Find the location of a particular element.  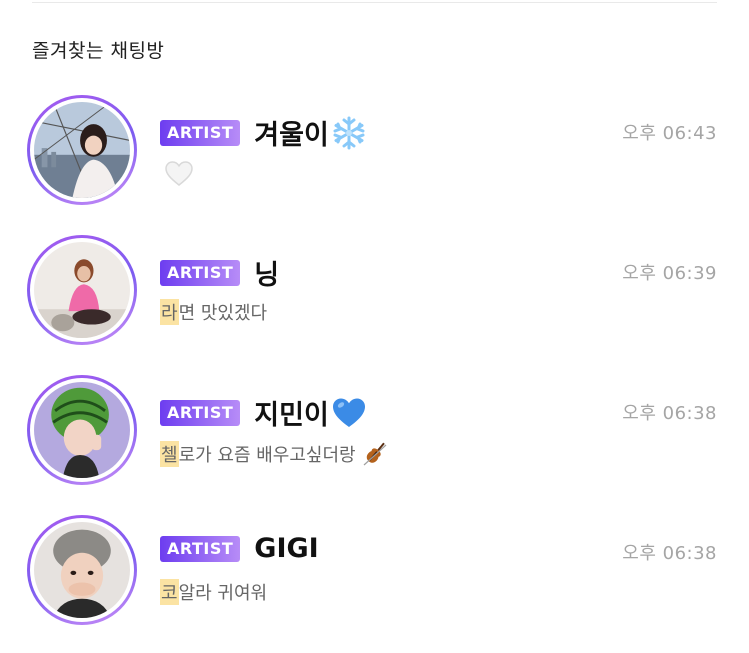

name-line: ARTIST 겨울이 is located at coordinates (263, 132).